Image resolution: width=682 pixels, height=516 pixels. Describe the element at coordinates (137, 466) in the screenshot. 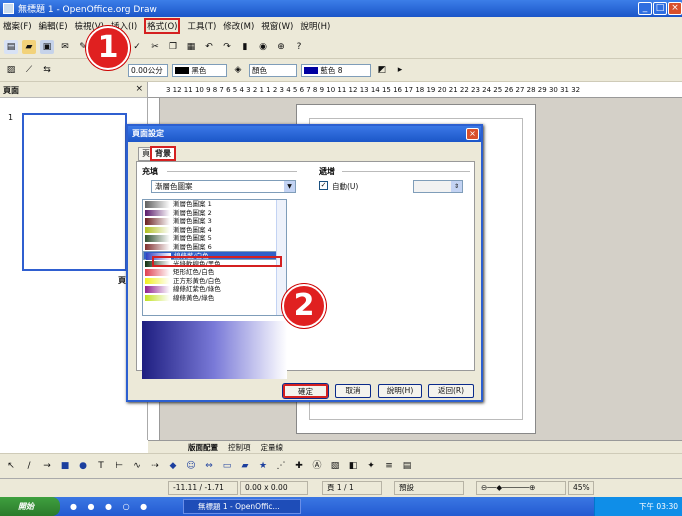

I see `curve-icon: ∿` at that location.